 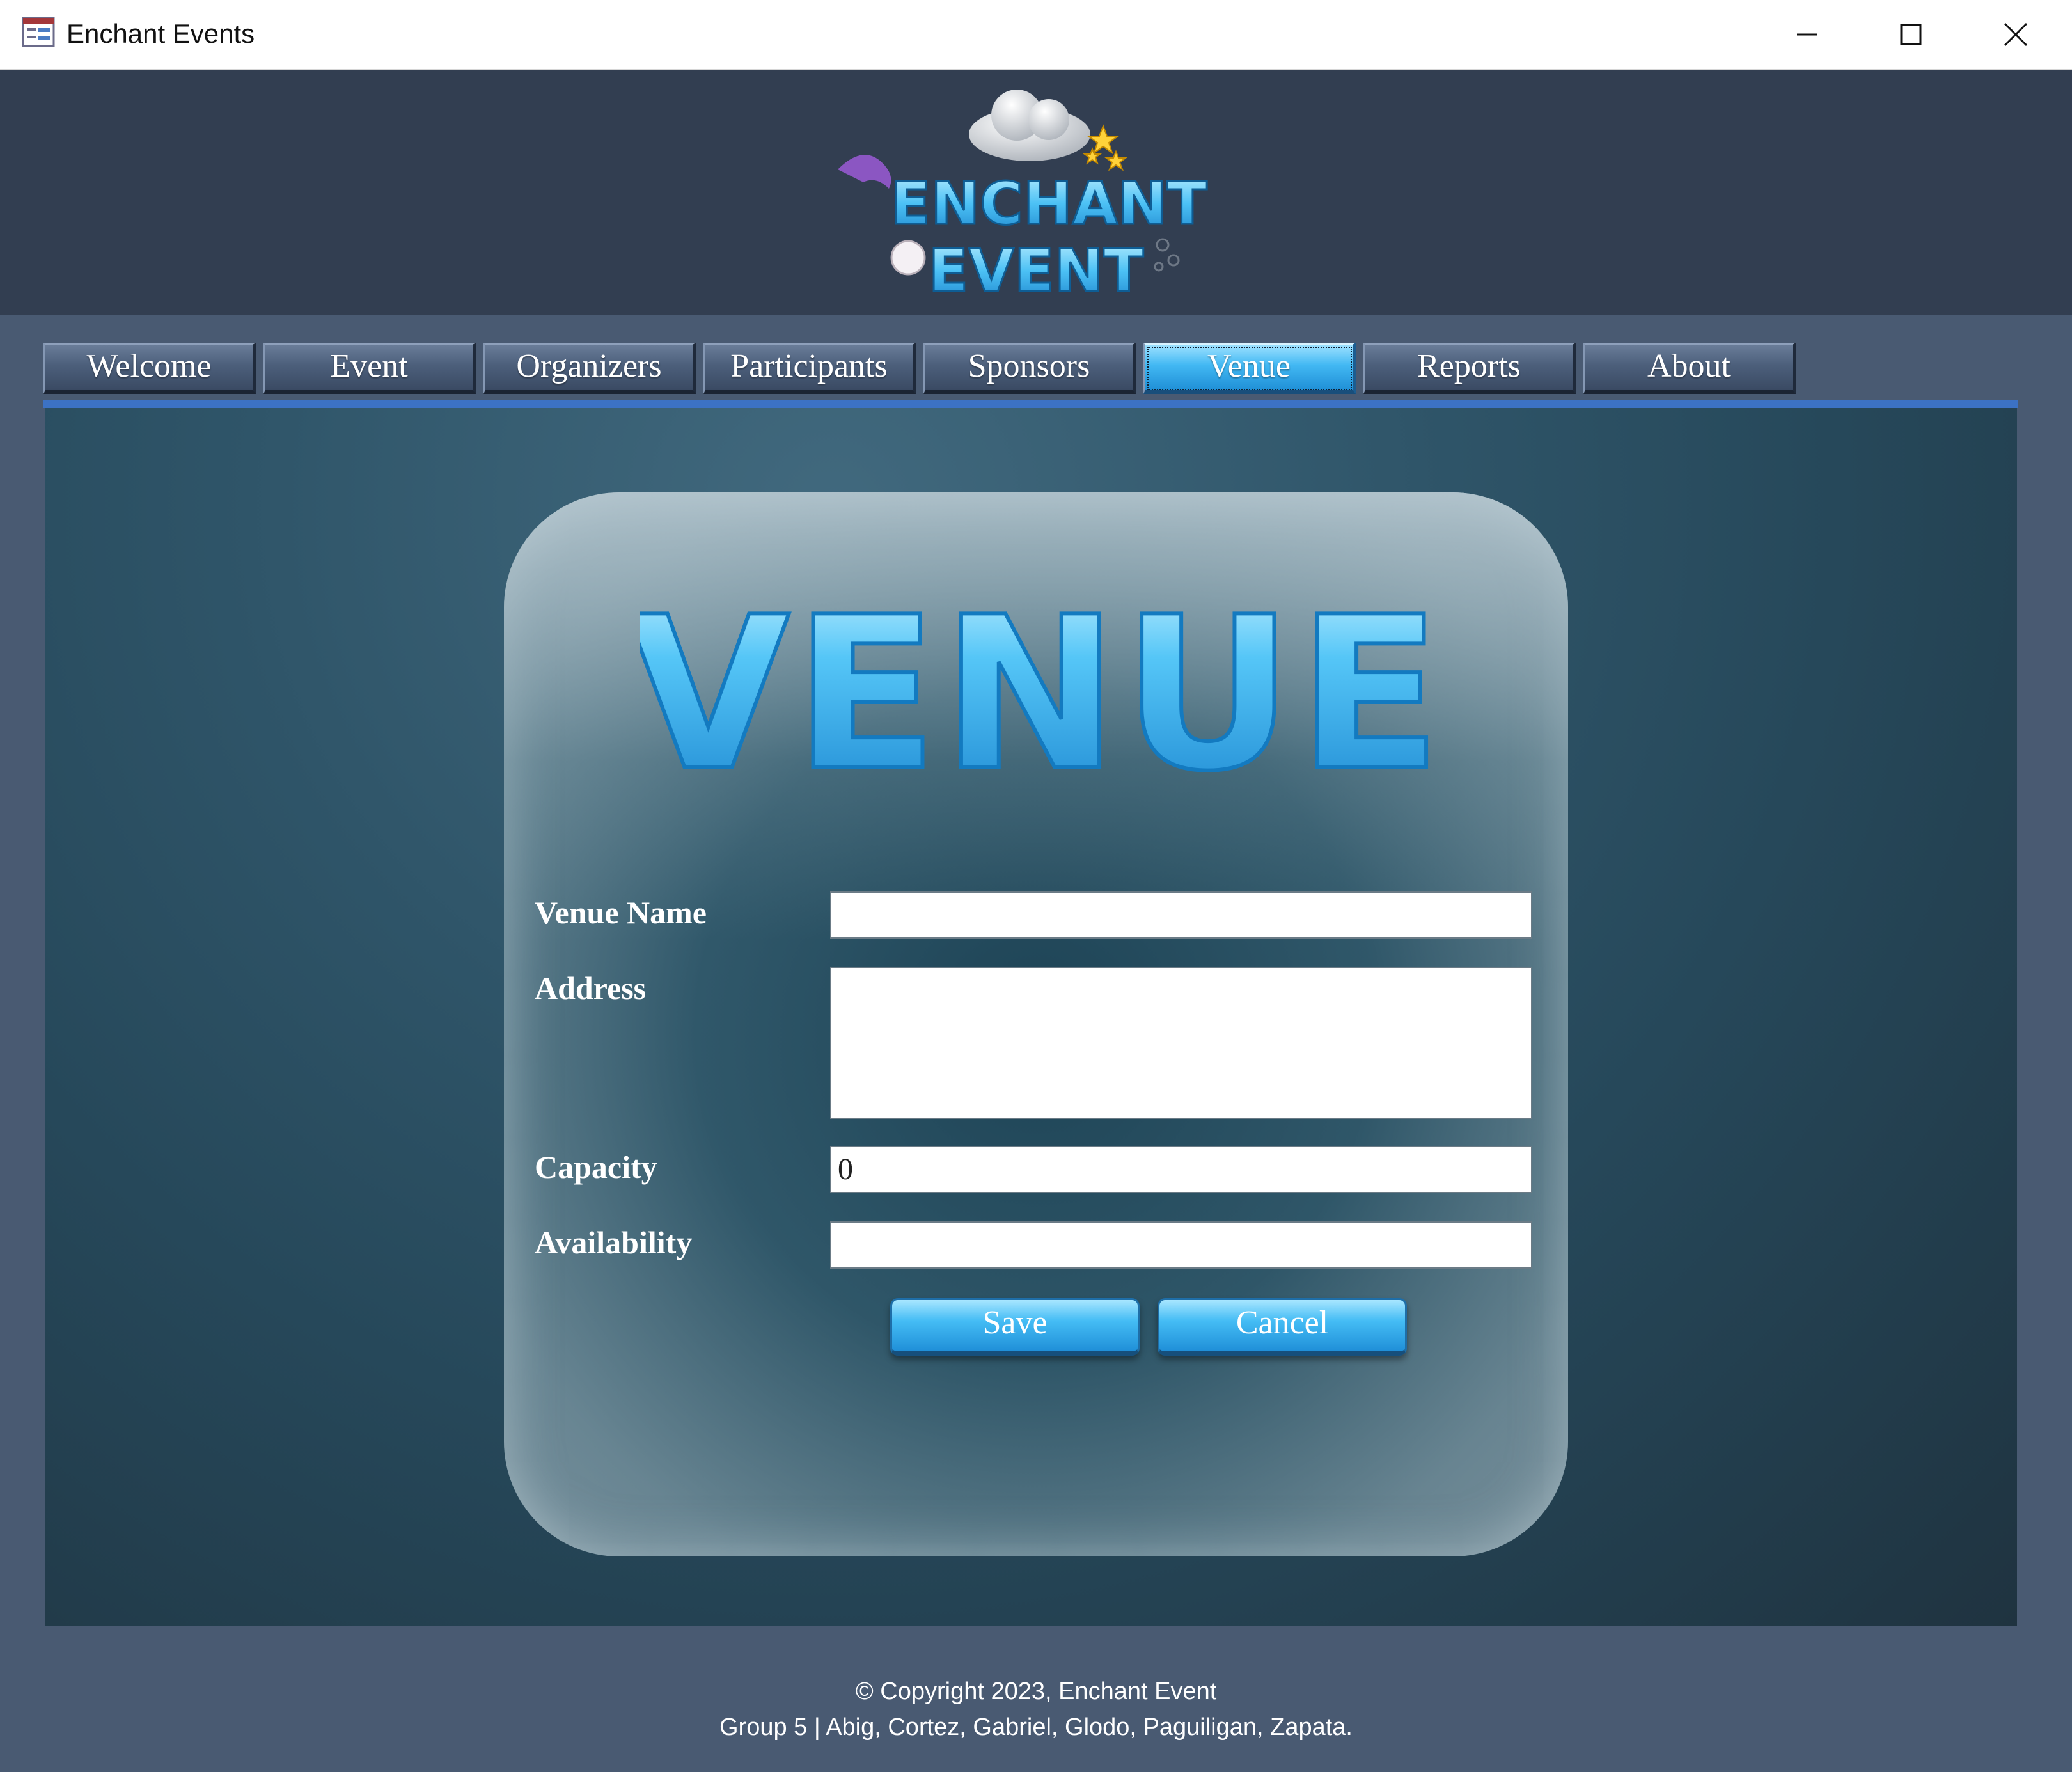 What do you see at coordinates (1282, 1327) in the screenshot?
I see `cancel-button: Cancel` at bounding box center [1282, 1327].